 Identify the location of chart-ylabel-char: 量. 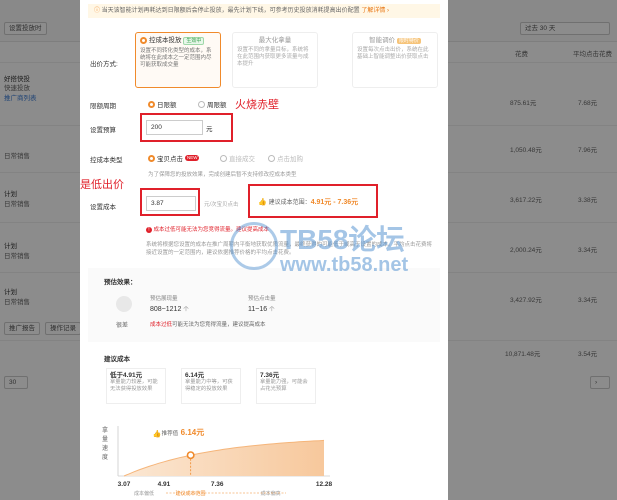
(105, 439).